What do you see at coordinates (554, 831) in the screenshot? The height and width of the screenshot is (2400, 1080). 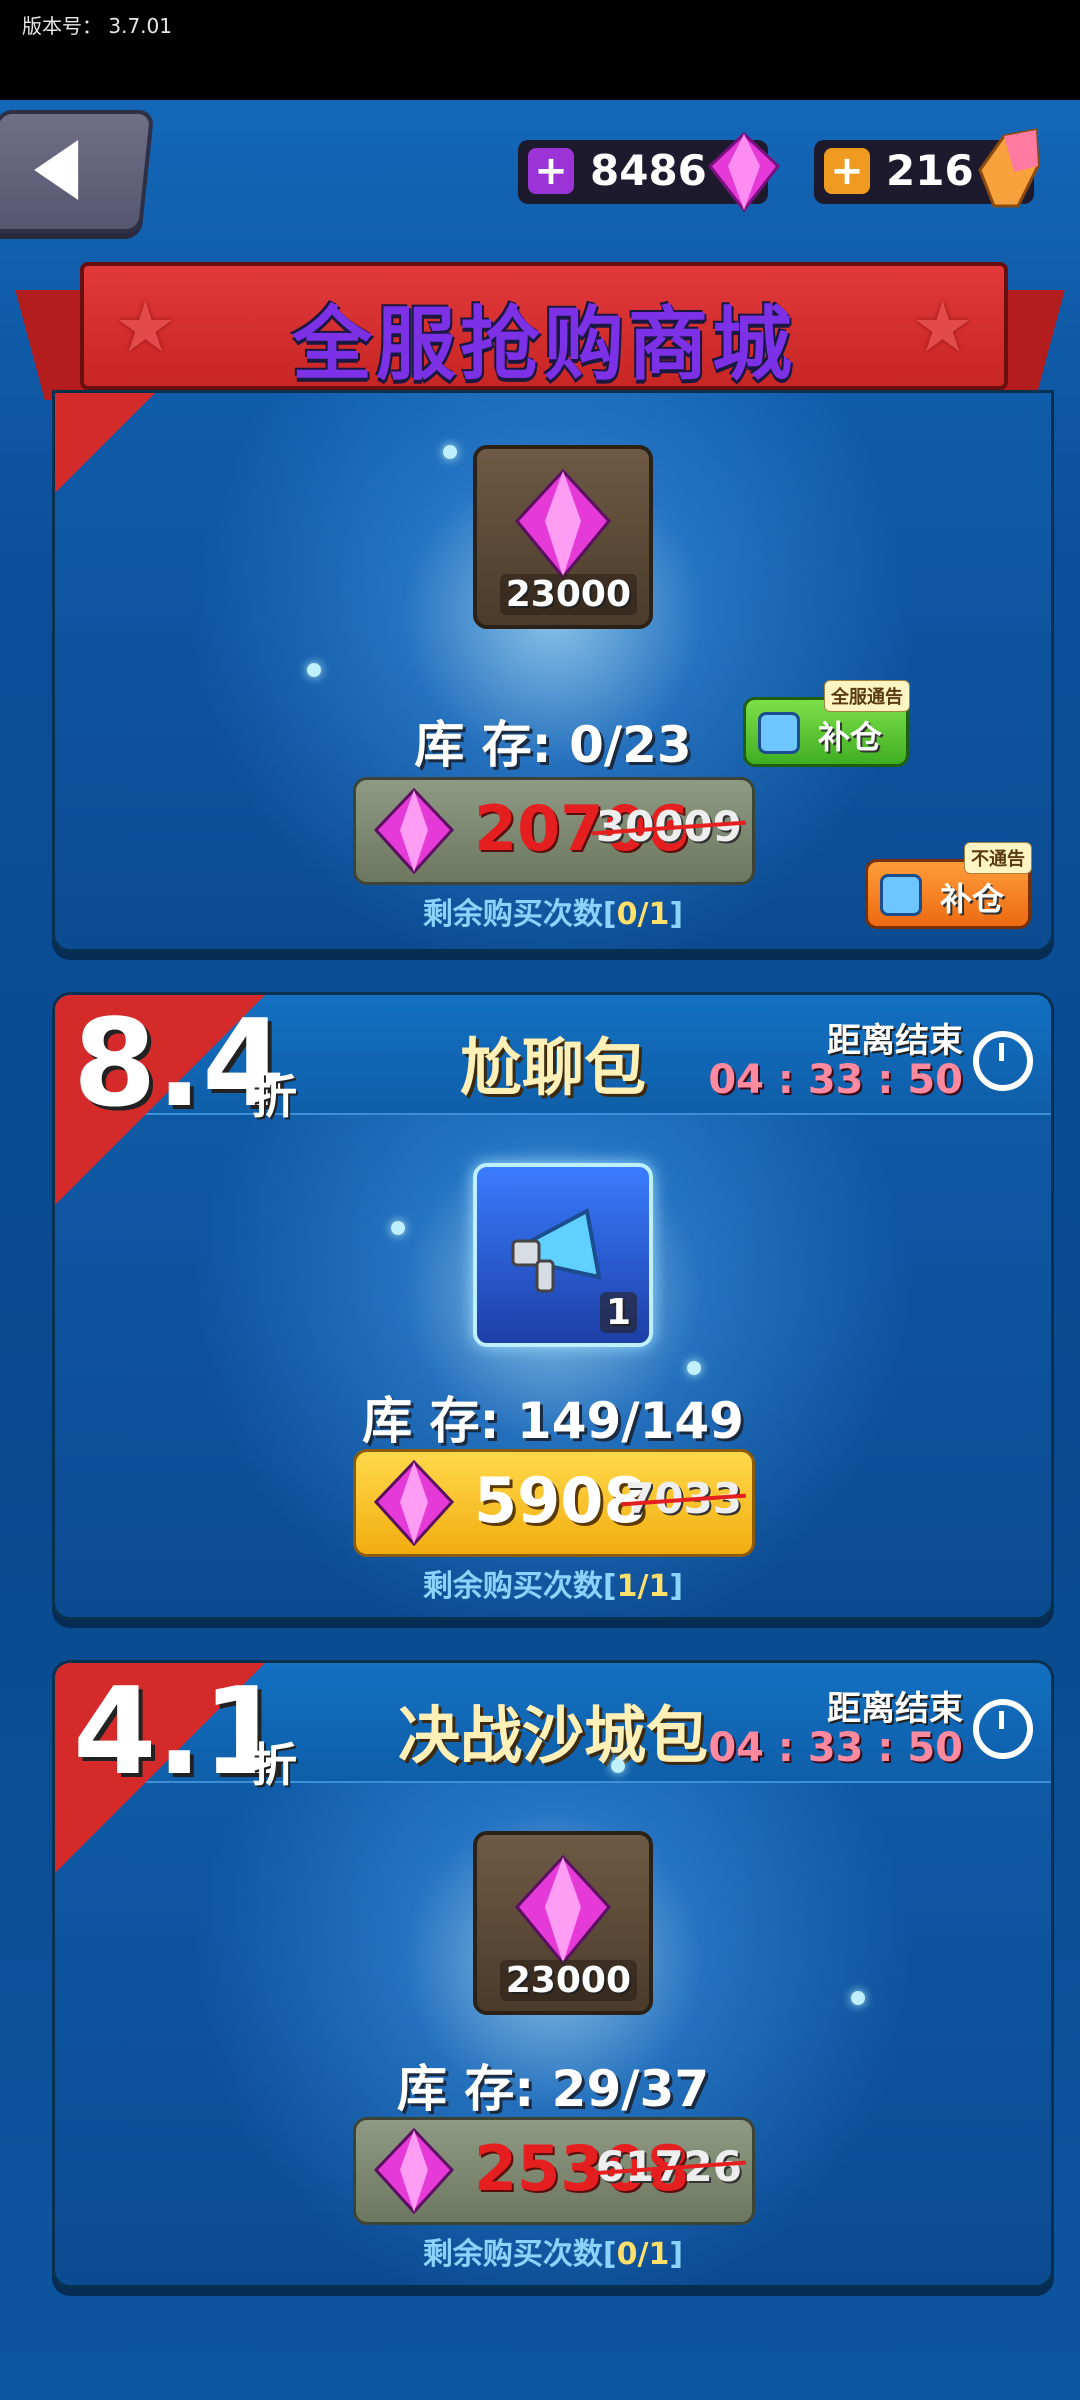 I see `buy-button: 20706 30009` at bounding box center [554, 831].